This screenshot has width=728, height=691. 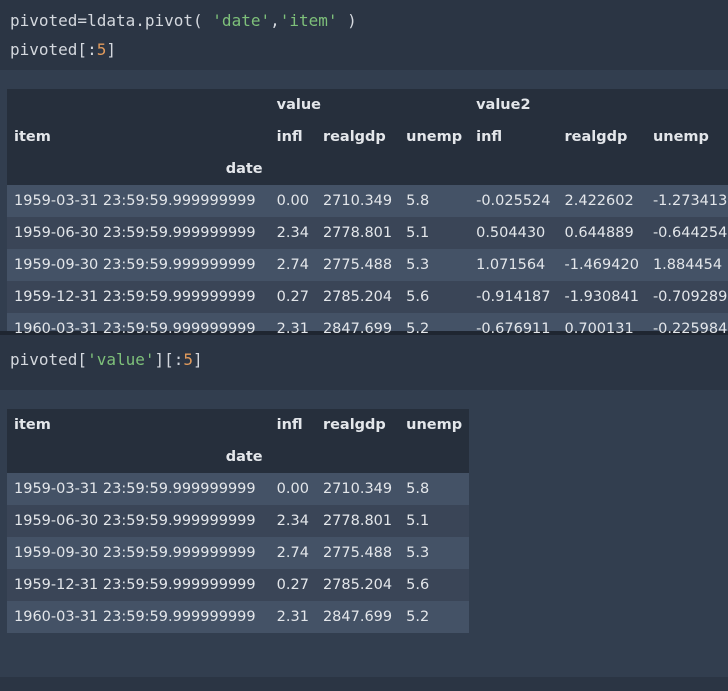 I want to click on table-cell: 5.2, so click(x=418, y=617).